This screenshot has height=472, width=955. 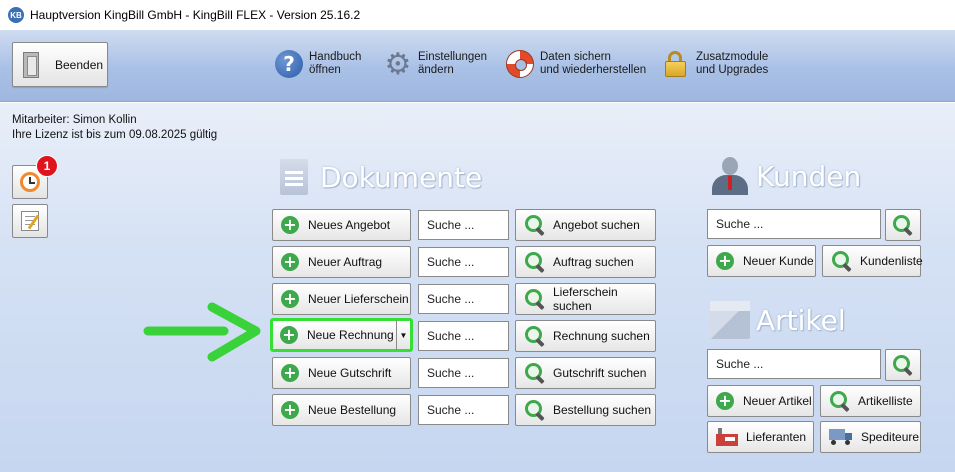 I want to click on offer-search-label: Angebot suchen, so click(x=596, y=225).